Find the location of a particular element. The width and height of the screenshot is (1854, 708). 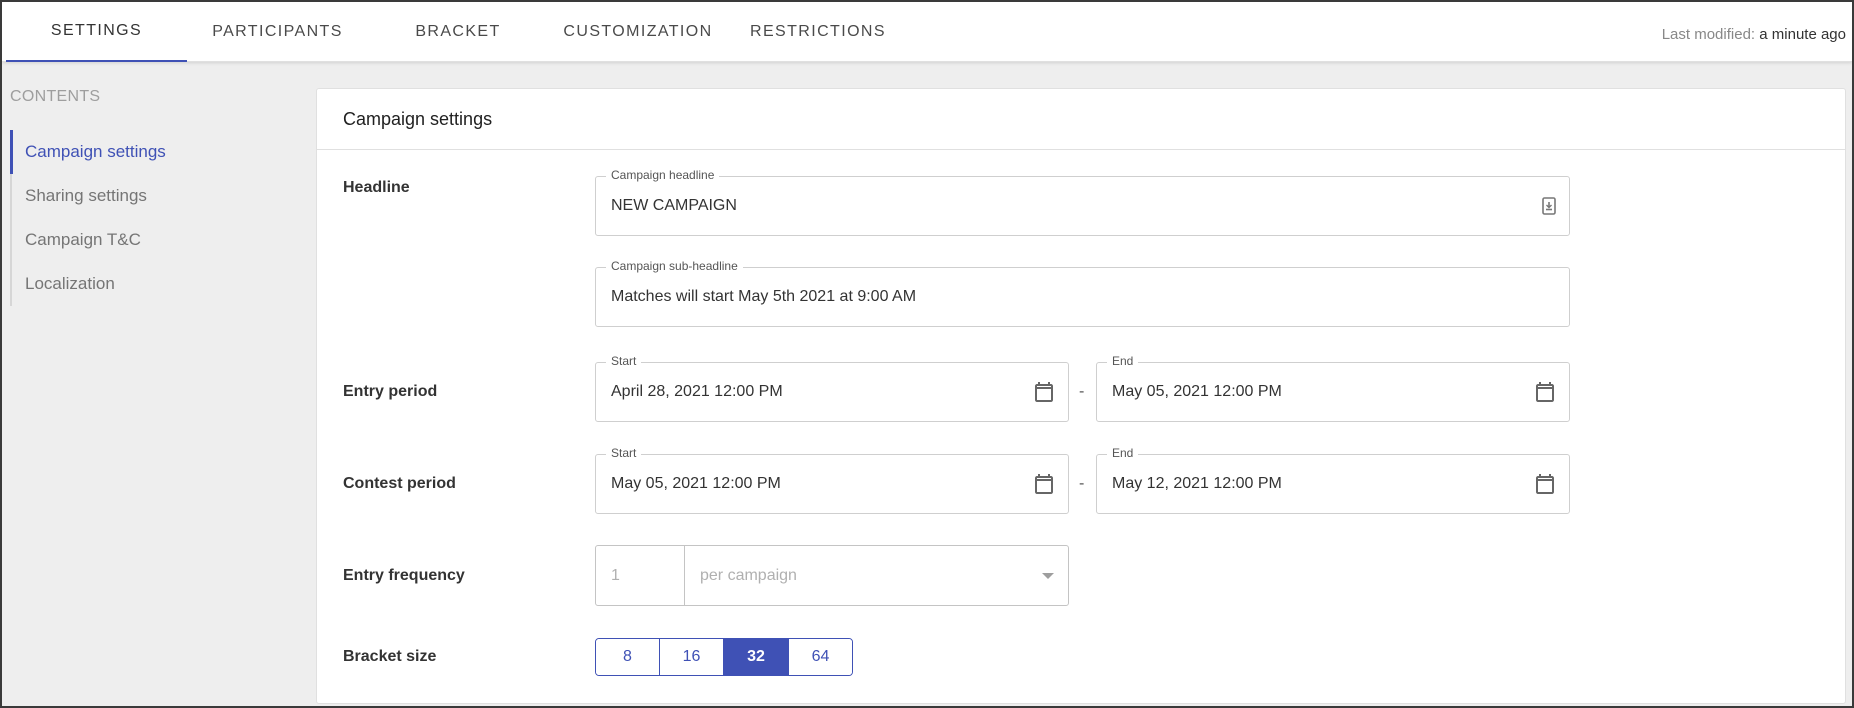

contest-start-field: Start May 05, 2021 12:00 PM is located at coordinates (832, 480).